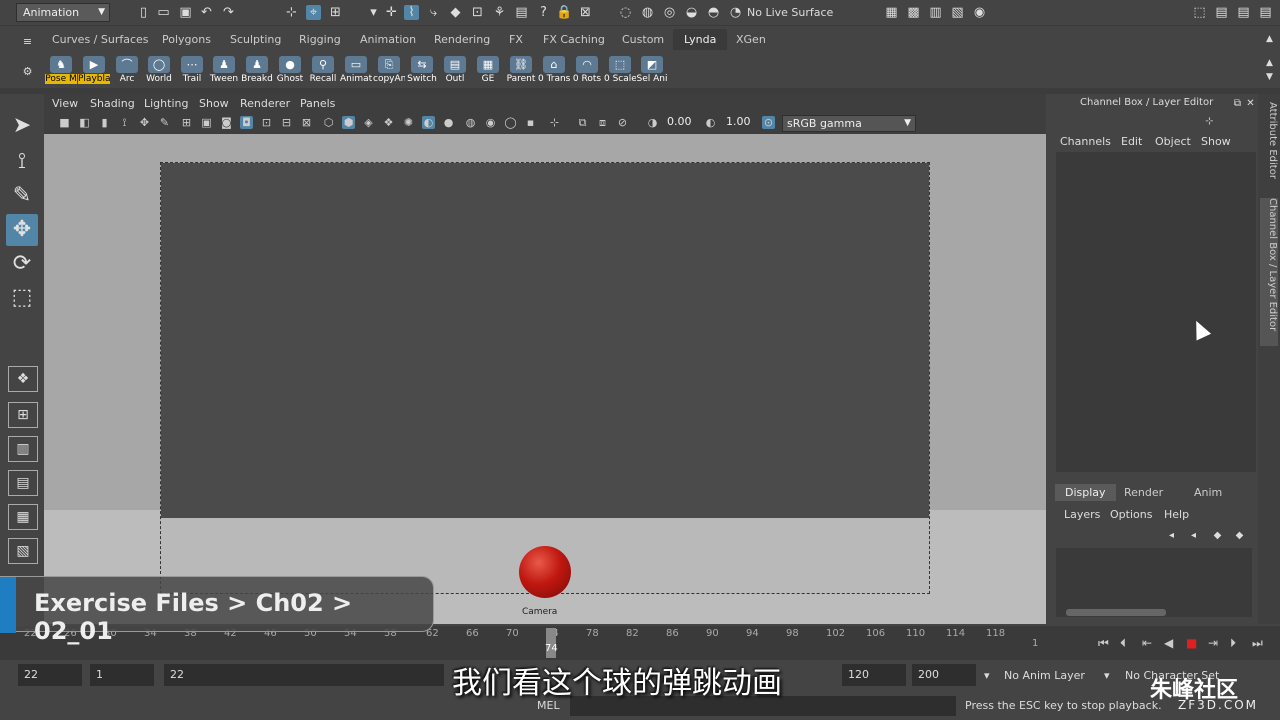  I want to click on menu-channels: Channels, so click(1085, 141).